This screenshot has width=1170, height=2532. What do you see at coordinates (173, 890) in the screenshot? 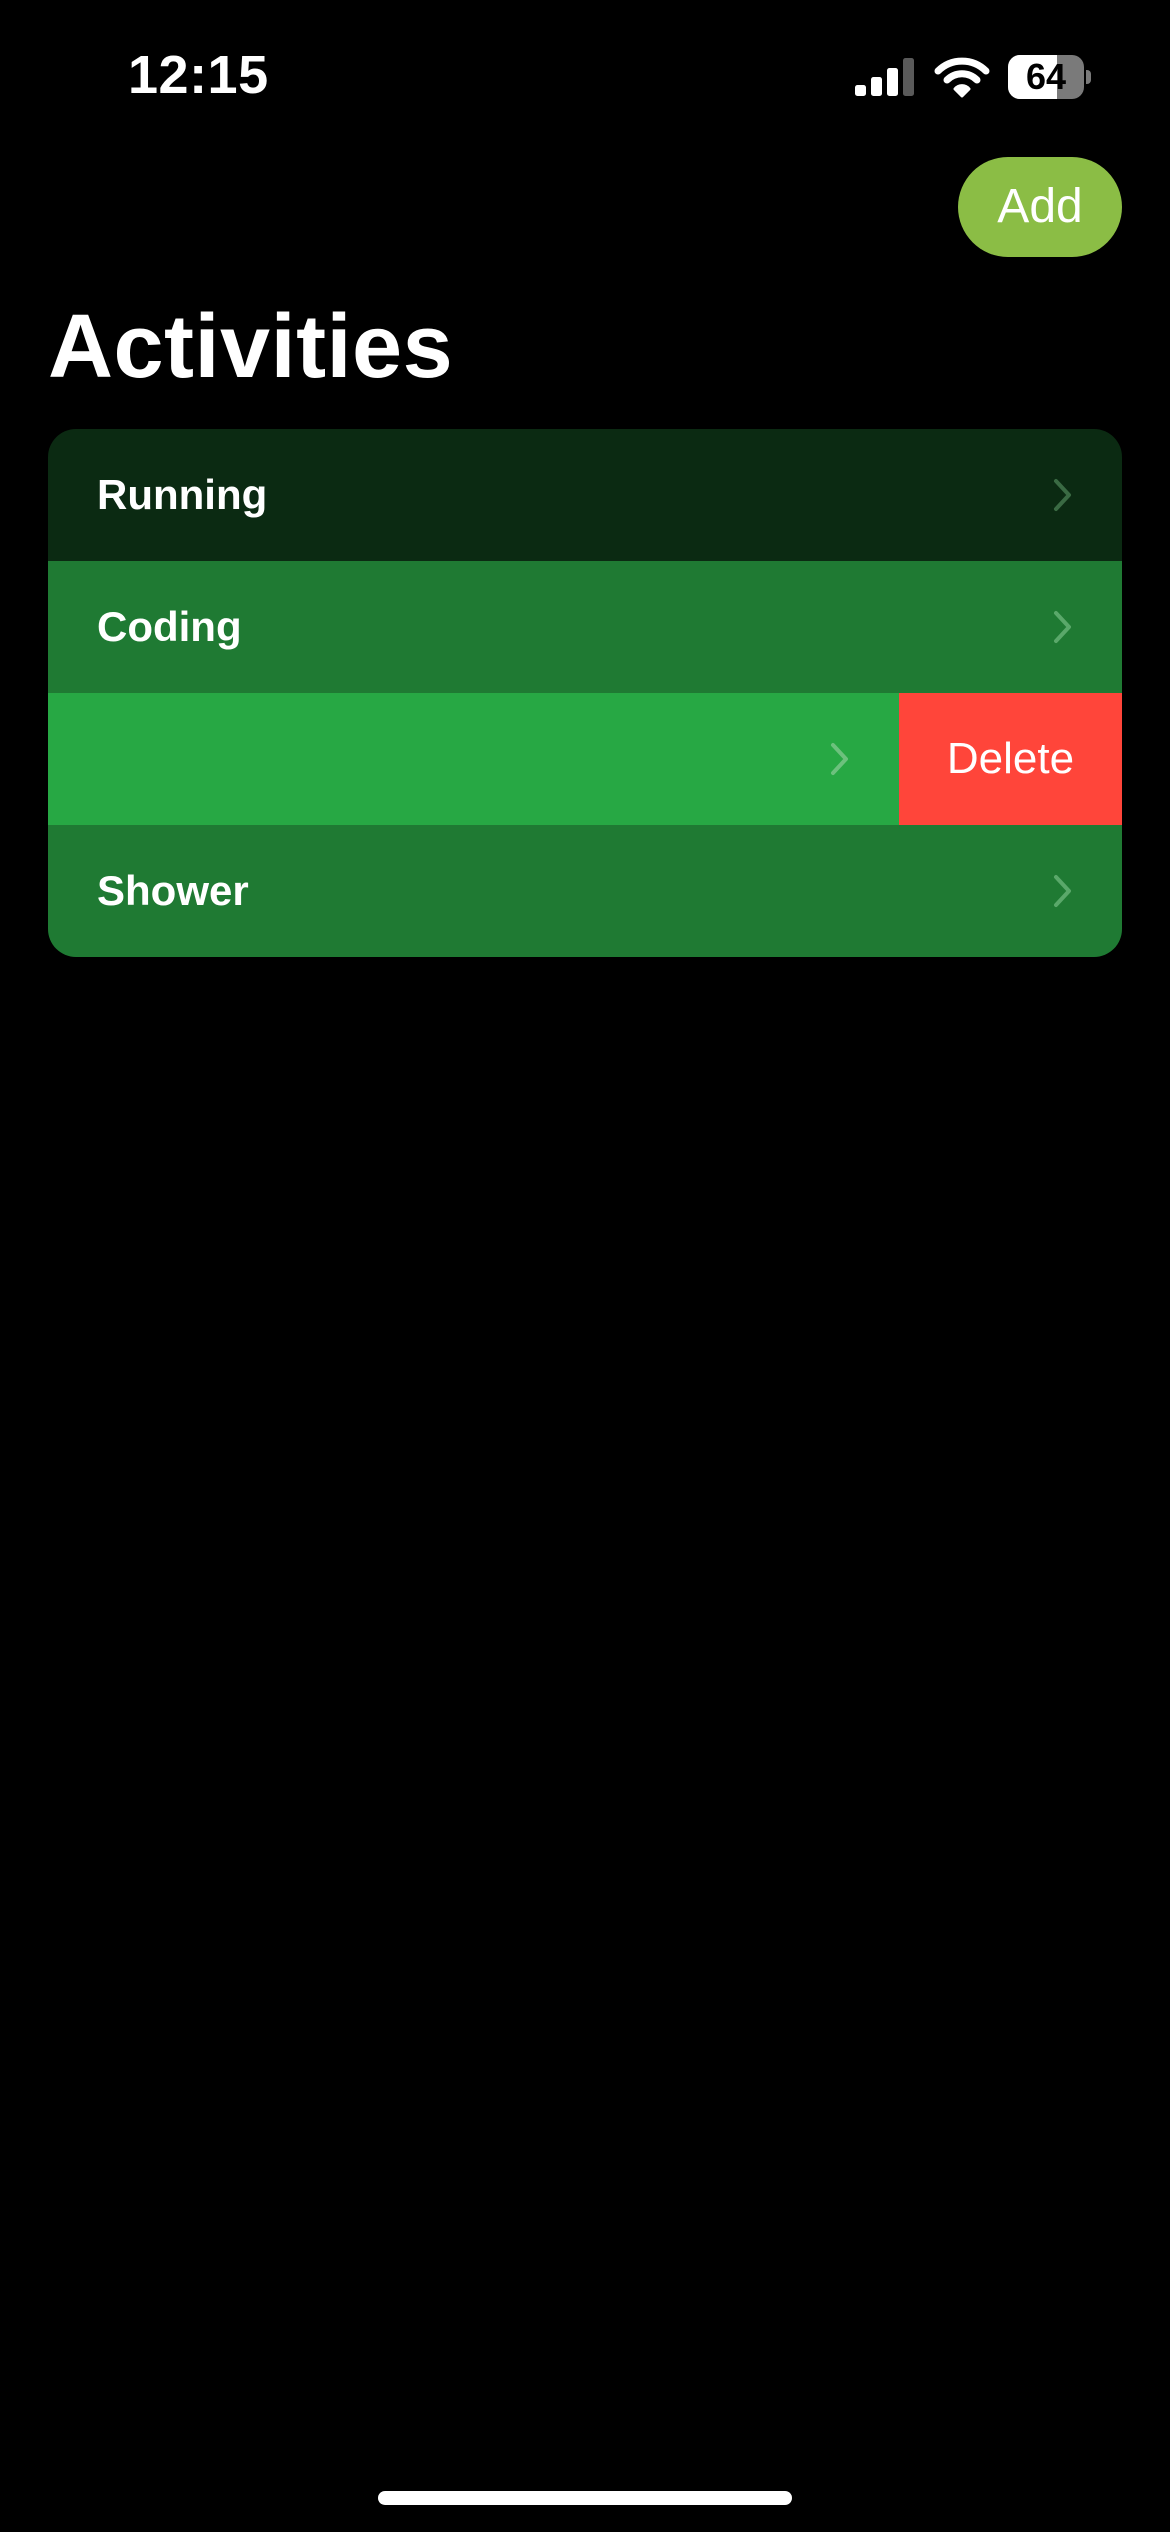
I see `activity-label: Shower` at bounding box center [173, 890].